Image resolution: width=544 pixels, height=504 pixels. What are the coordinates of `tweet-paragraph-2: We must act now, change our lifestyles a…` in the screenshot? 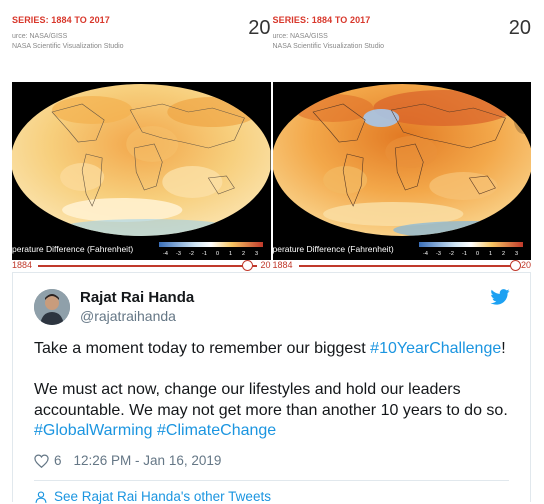 It's located at (276, 411).